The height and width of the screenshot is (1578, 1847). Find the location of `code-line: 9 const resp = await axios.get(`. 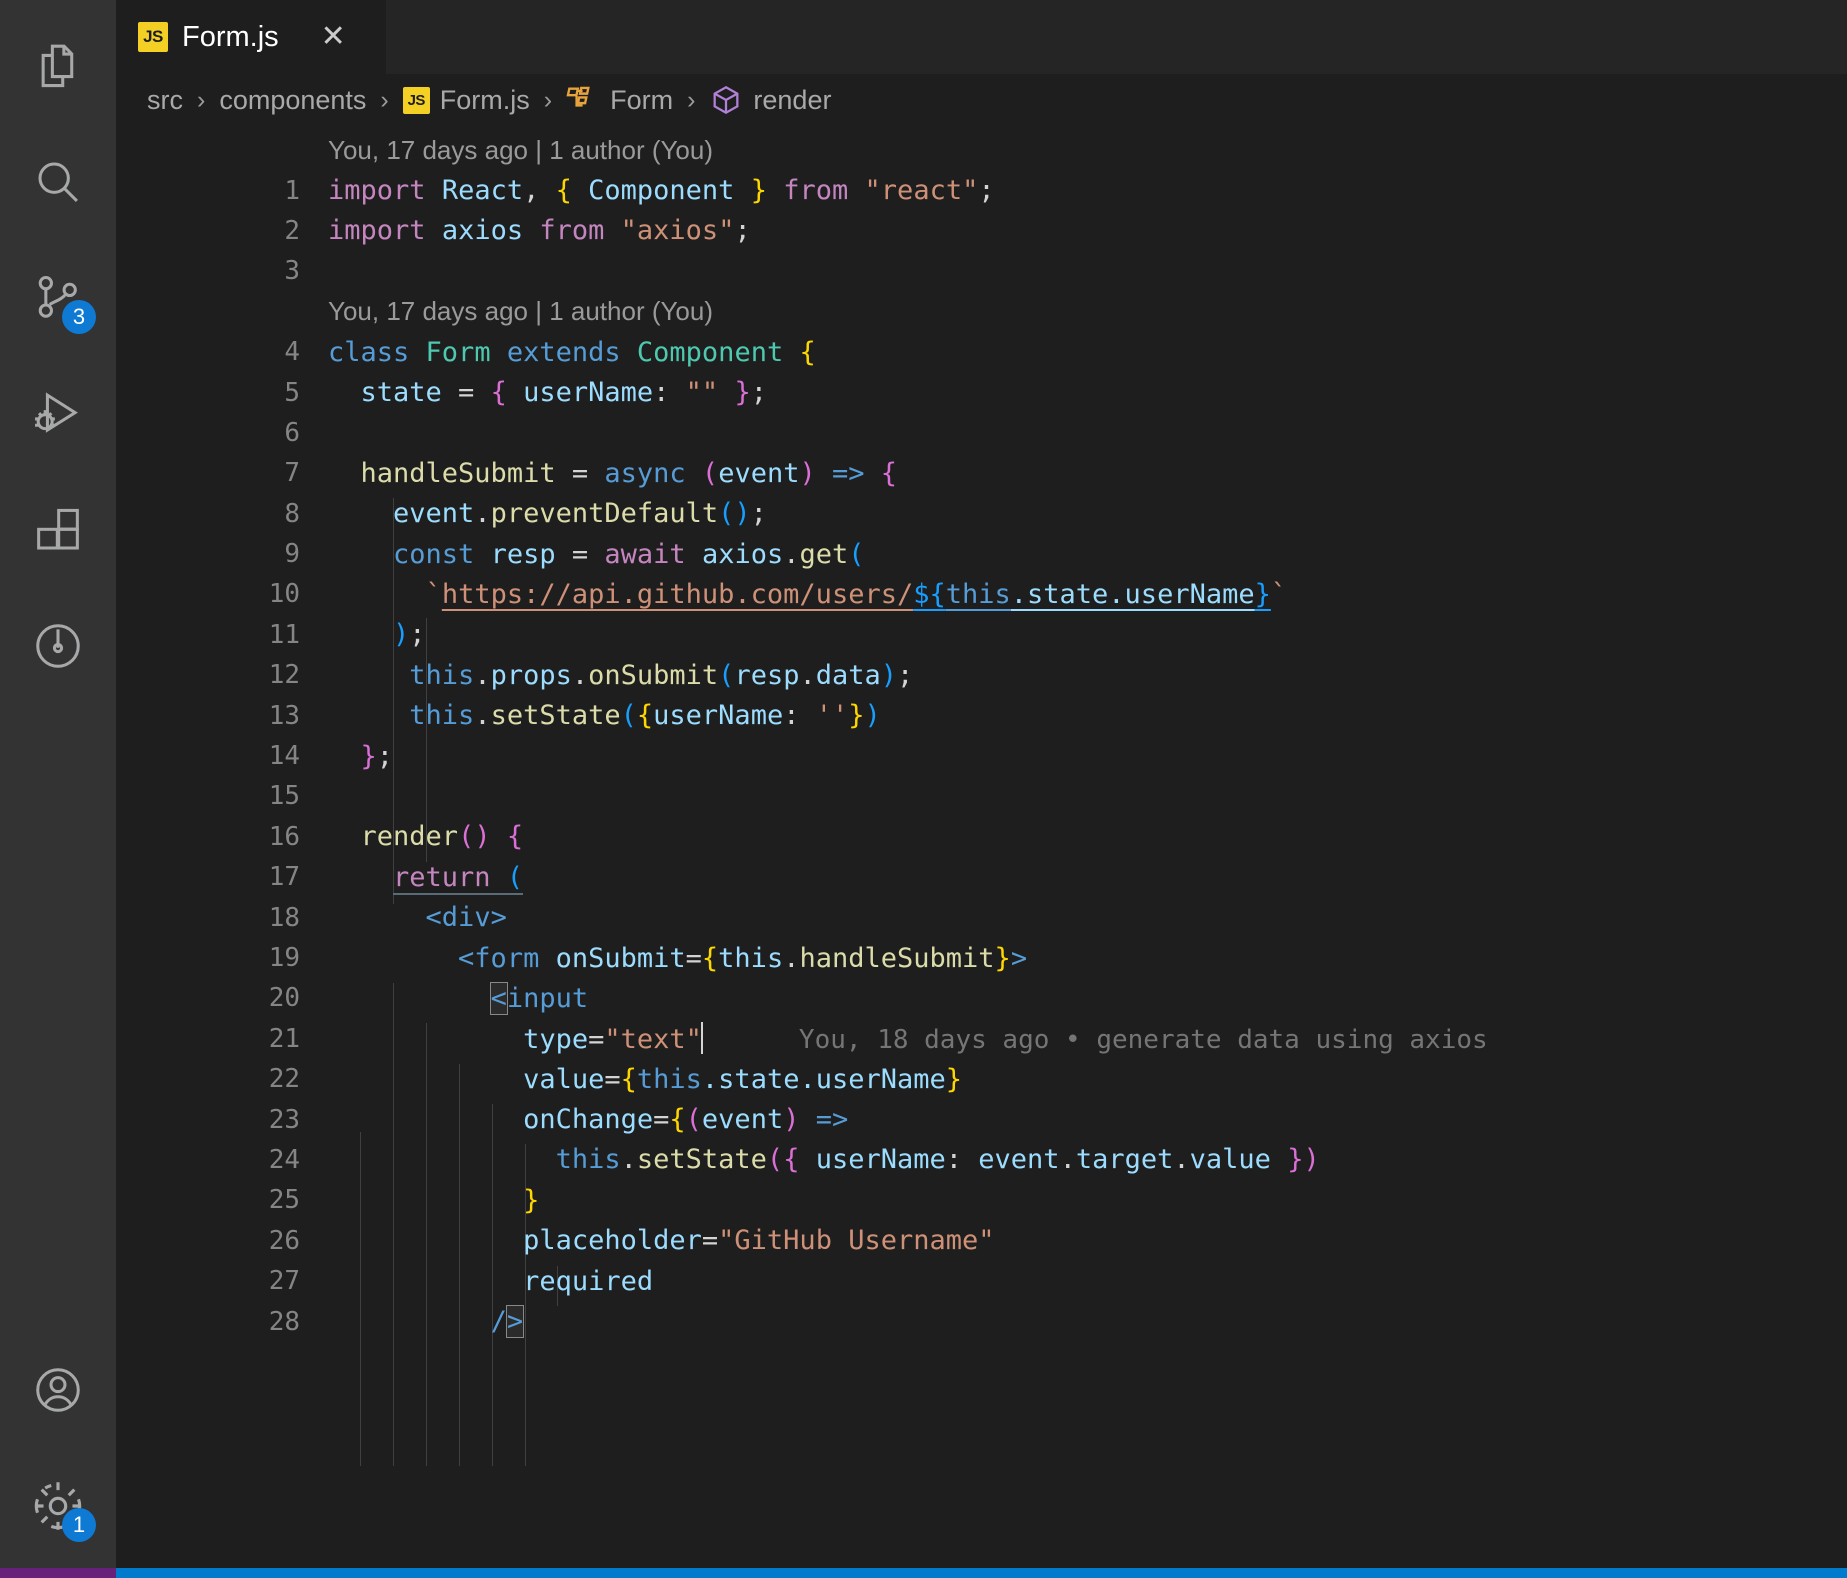

code-line: 9 const resp = await axios.get( is located at coordinates (981, 554).